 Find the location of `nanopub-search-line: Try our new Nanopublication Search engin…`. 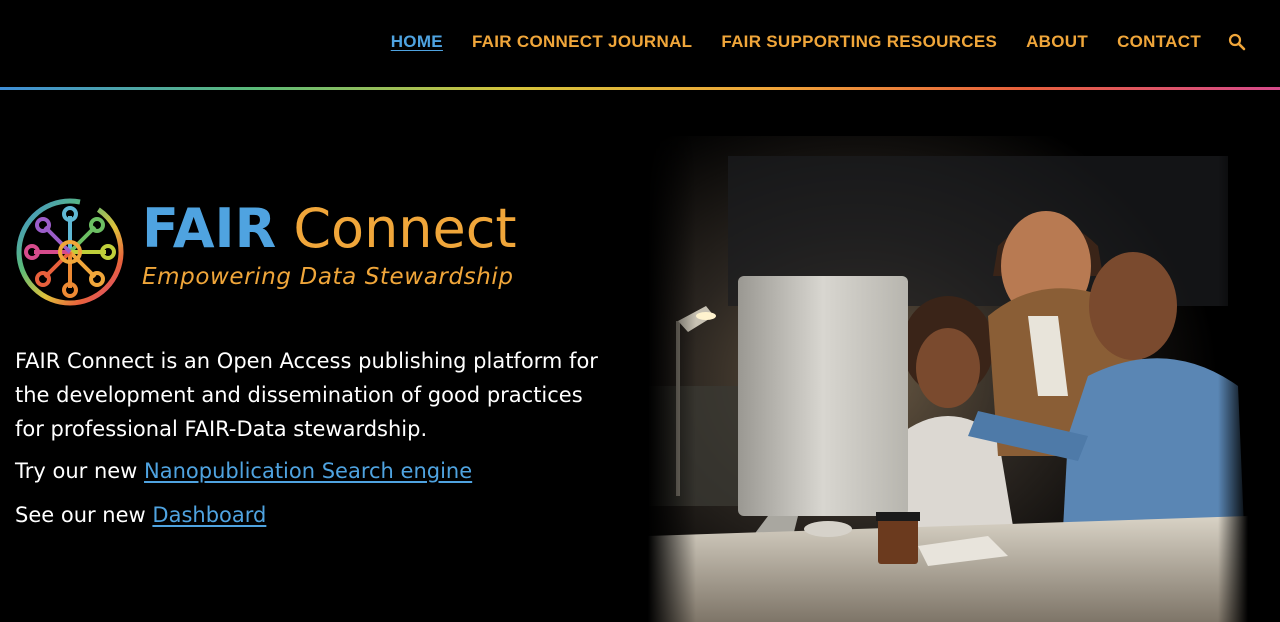

nanopub-search-line: Try our new Nanopublication Search engin… is located at coordinates (243, 471).